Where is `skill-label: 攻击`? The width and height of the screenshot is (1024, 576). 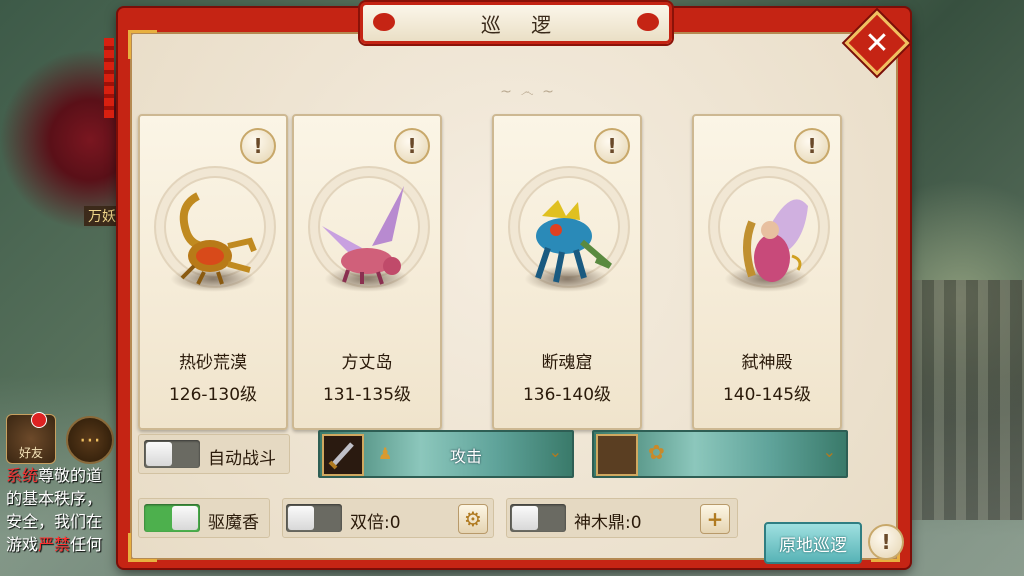 skill-label: 攻击 is located at coordinates (466, 456).